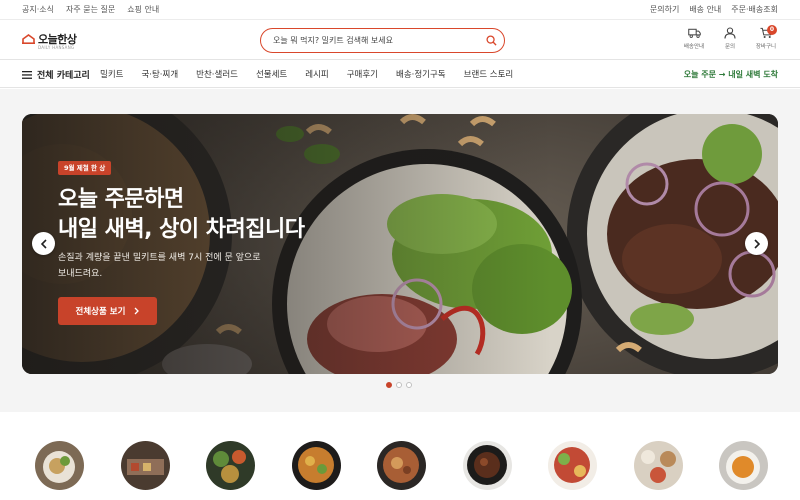  I want to click on inquiry-button: 문의, so click(730, 41).